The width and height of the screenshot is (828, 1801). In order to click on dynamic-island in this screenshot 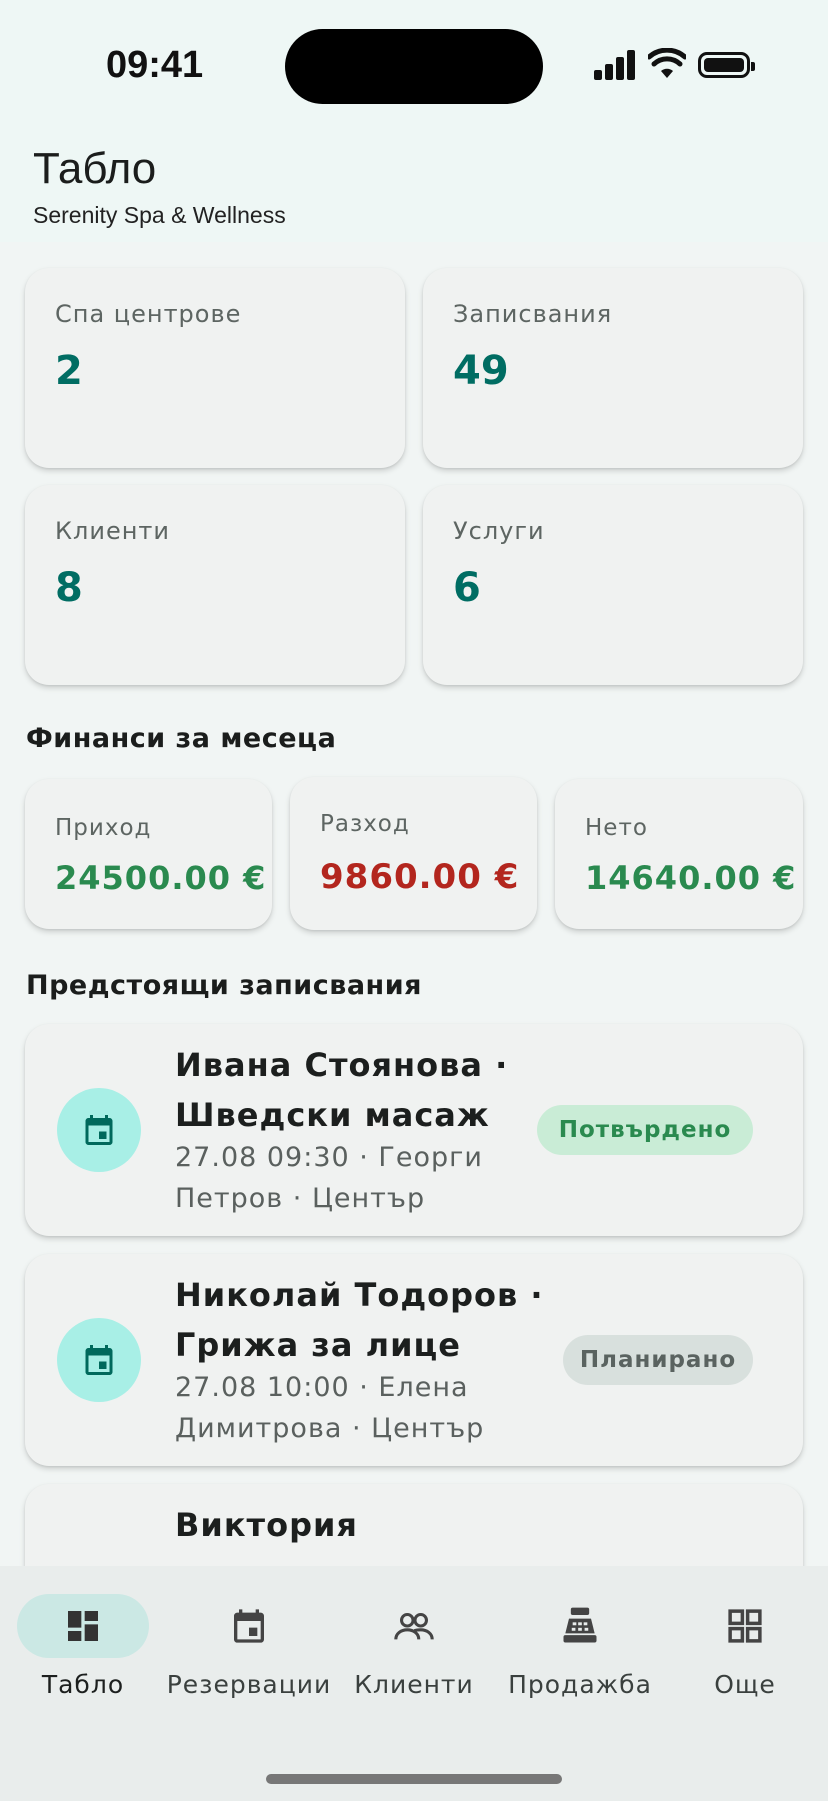, I will do `click(414, 66)`.